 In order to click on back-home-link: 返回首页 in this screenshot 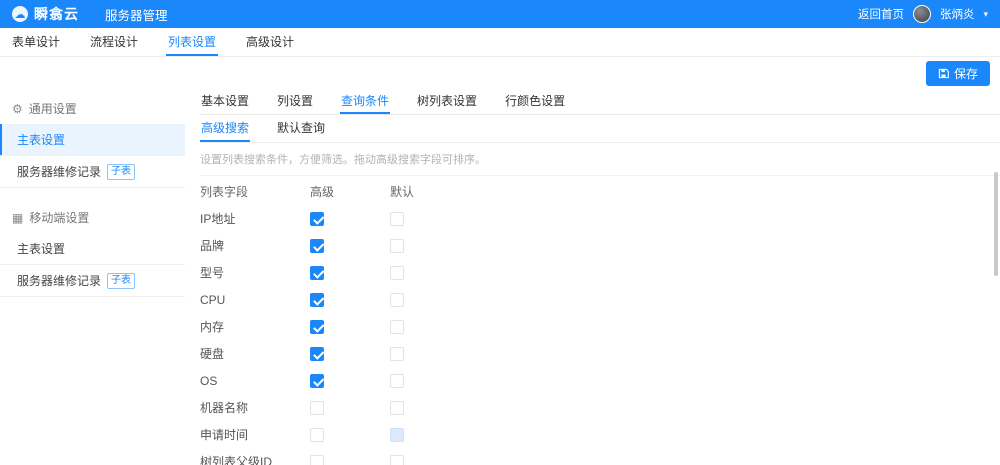, I will do `click(881, 14)`.